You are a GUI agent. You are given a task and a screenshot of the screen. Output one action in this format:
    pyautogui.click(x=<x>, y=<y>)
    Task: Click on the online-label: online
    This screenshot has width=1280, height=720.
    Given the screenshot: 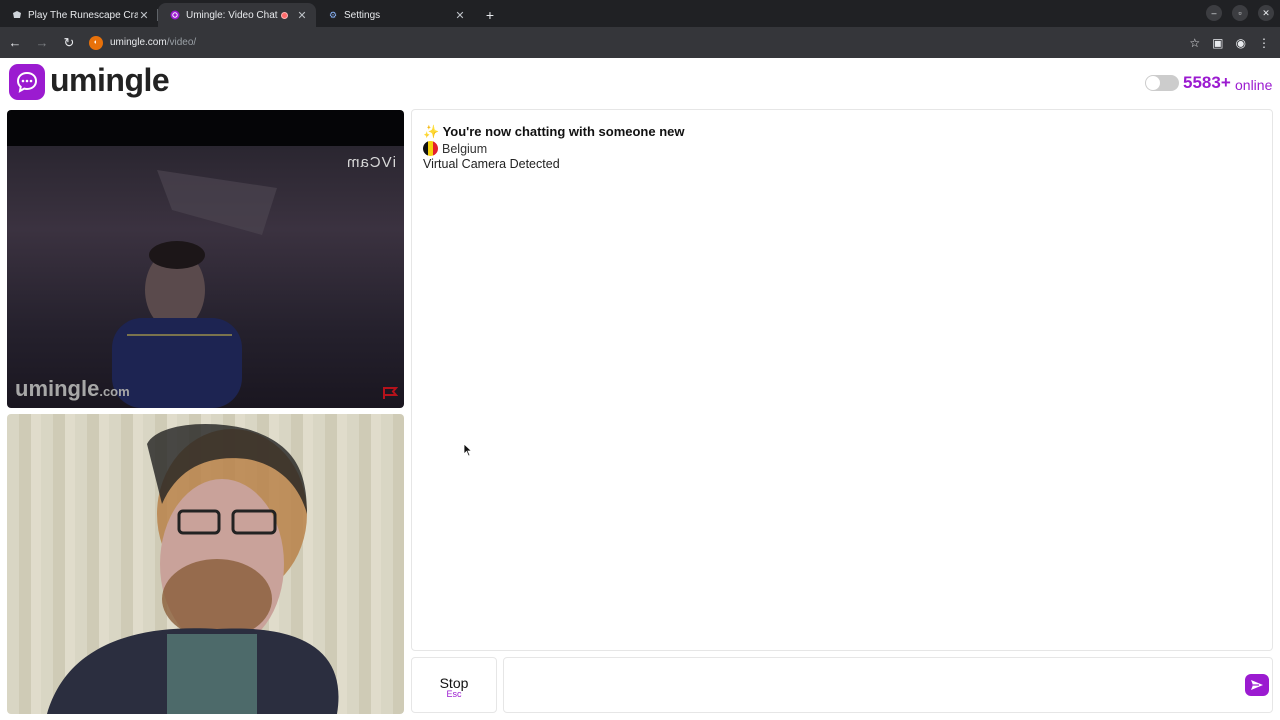 What is the action you would take?
    pyautogui.click(x=1254, y=85)
    